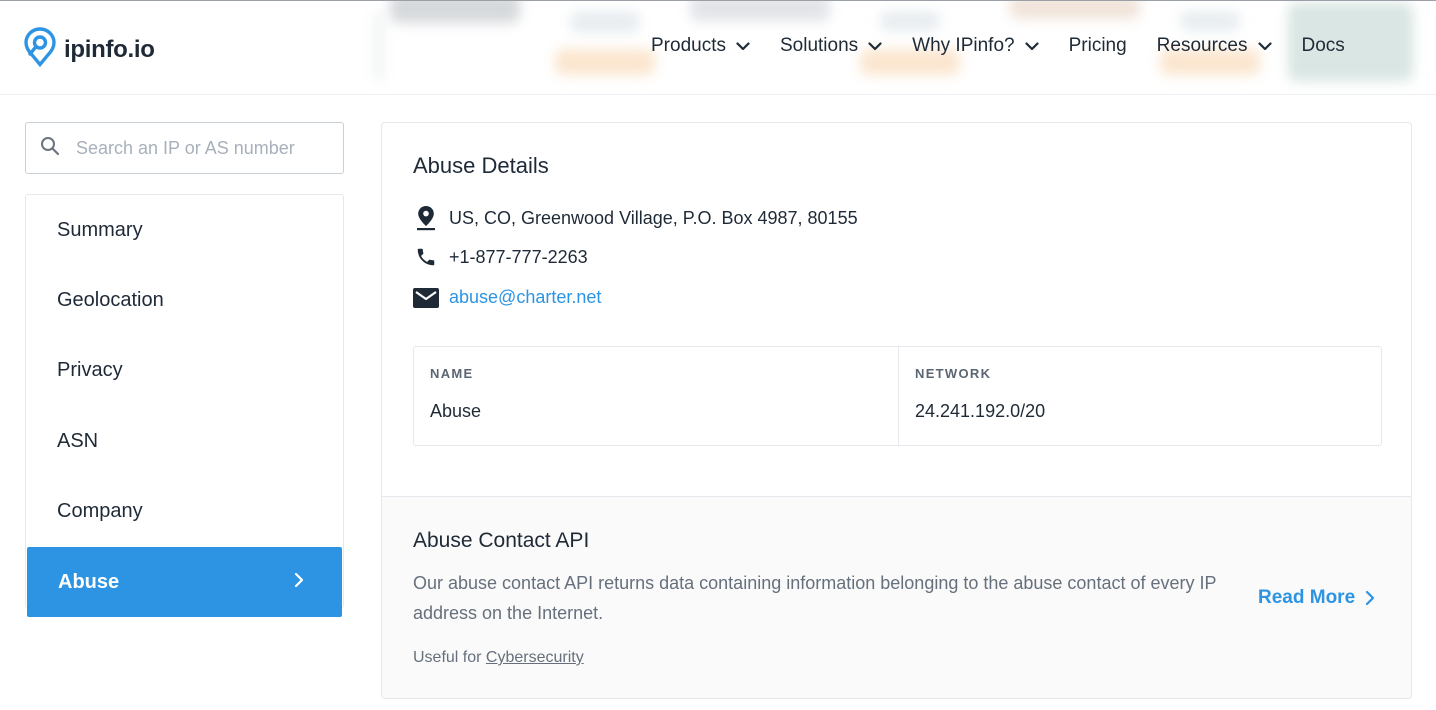 The height and width of the screenshot is (710, 1436). Describe the element at coordinates (184, 512) in the screenshot. I see `sidebar-item-company: Company` at that location.